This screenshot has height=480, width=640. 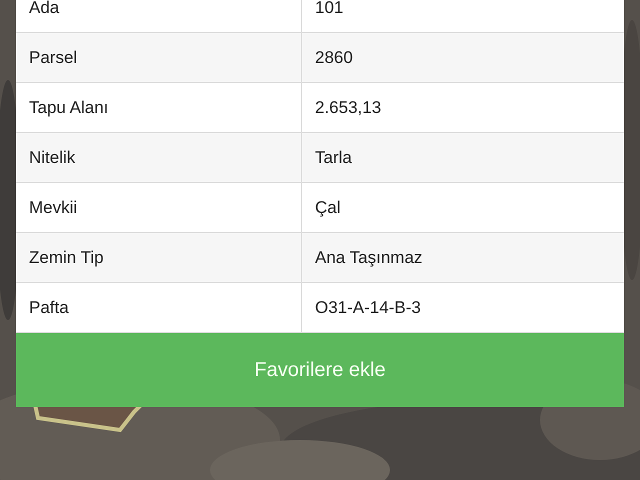 What do you see at coordinates (320, 370) in the screenshot?
I see `add-favorite-button: Favorilere ekle` at bounding box center [320, 370].